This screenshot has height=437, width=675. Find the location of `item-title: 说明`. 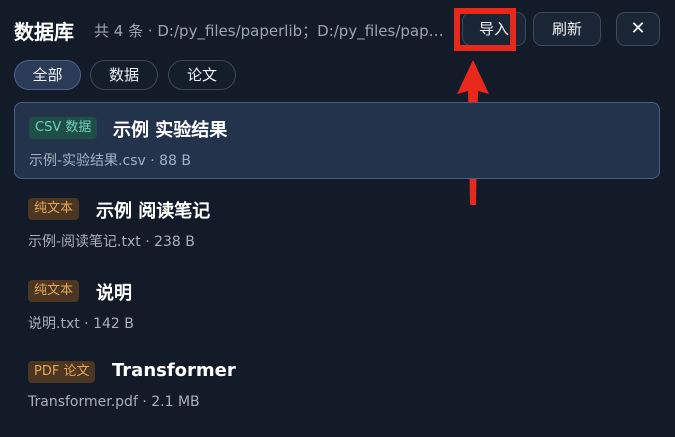

item-title: 说明 is located at coordinates (114, 293).